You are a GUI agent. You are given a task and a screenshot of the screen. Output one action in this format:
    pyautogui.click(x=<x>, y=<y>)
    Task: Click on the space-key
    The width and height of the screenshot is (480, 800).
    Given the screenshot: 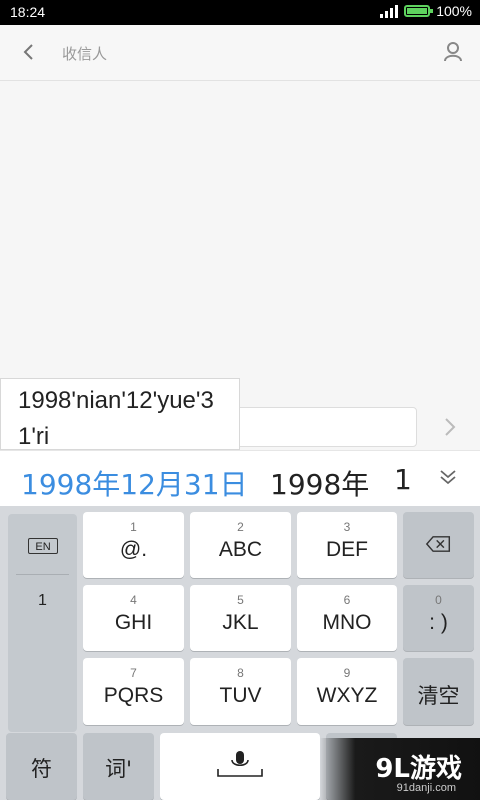 What is the action you would take?
    pyautogui.click(x=240, y=766)
    